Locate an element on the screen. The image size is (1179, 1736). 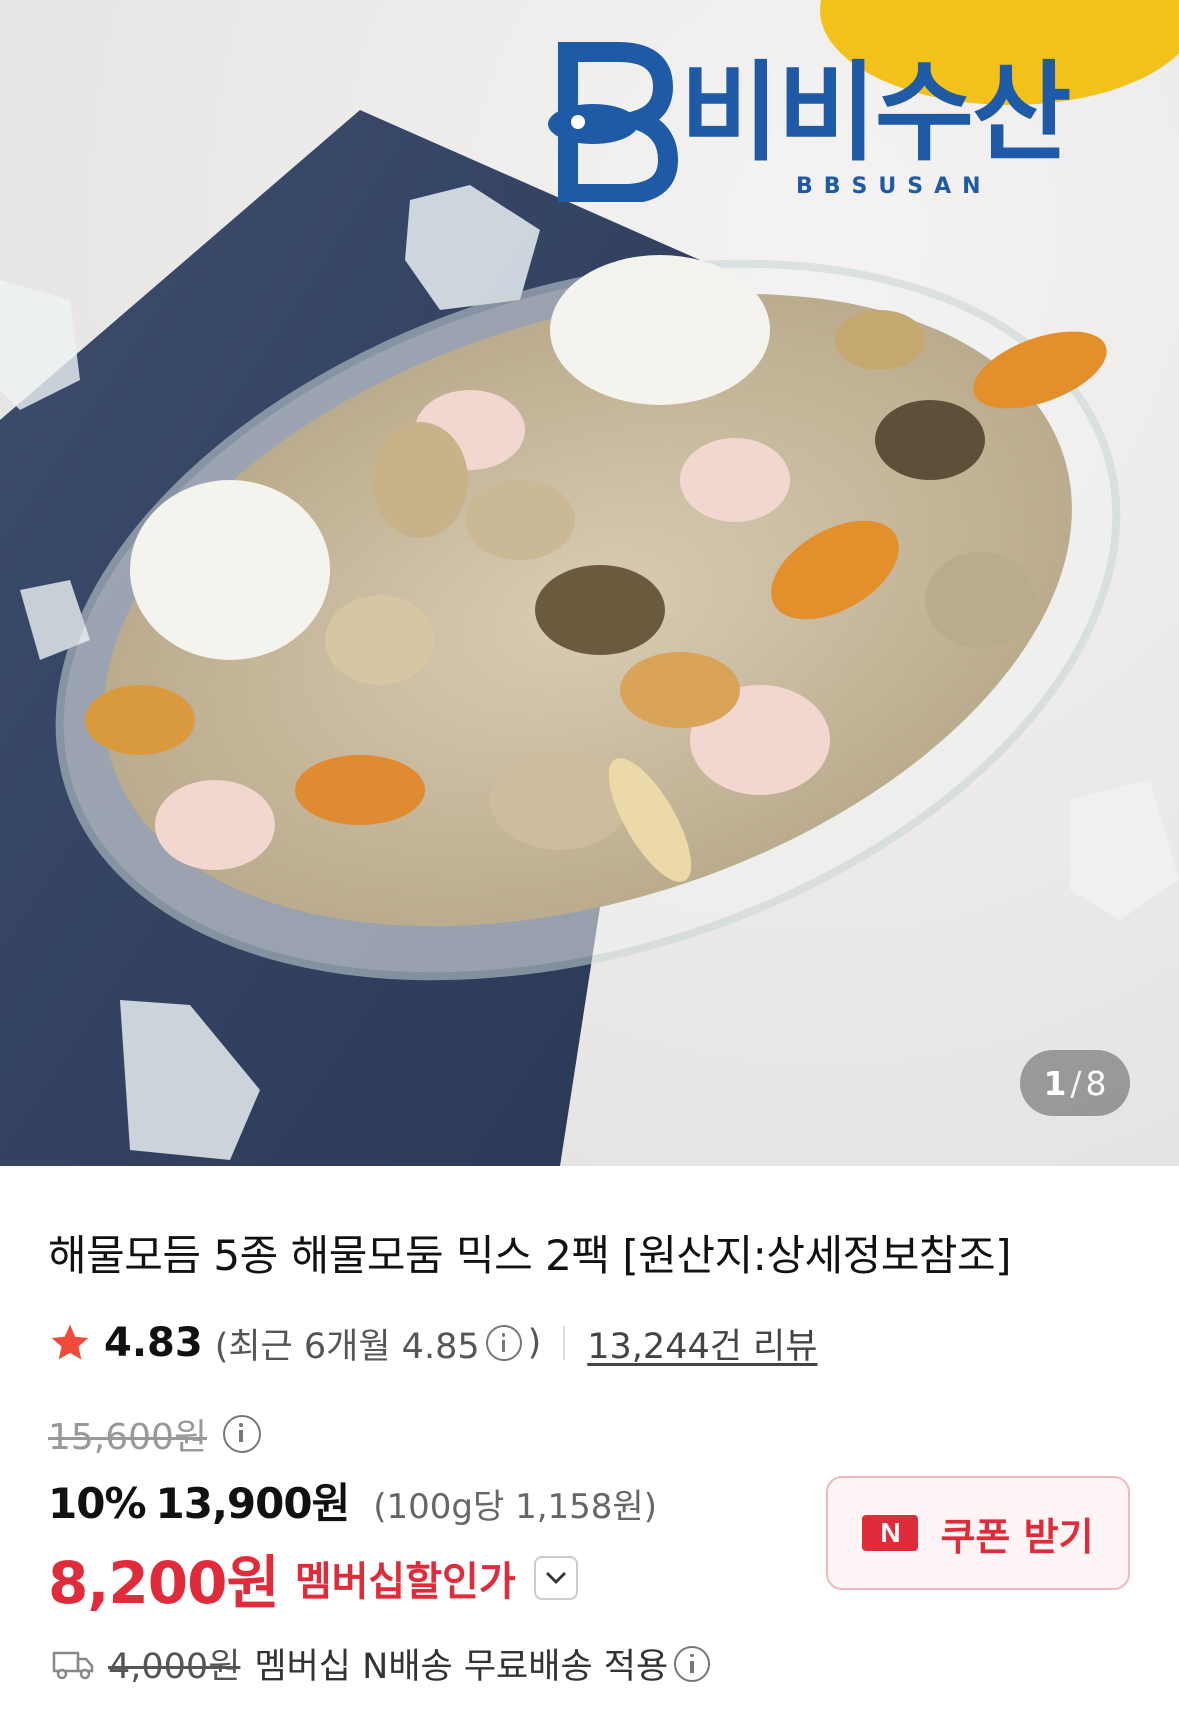
rating-score: 4.83 is located at coordinates (153, 1343).